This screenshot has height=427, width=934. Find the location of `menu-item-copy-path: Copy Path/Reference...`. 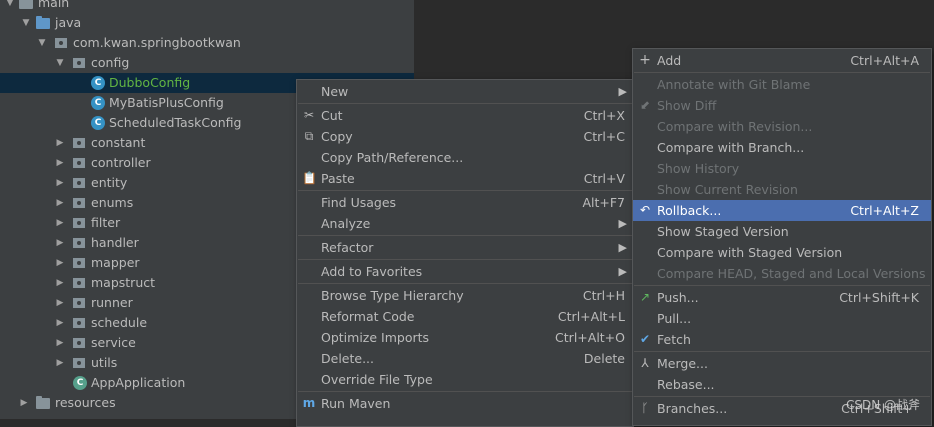

menu-item-copy-path: Copy Path/Reference... is located at coordinates (465, 157).